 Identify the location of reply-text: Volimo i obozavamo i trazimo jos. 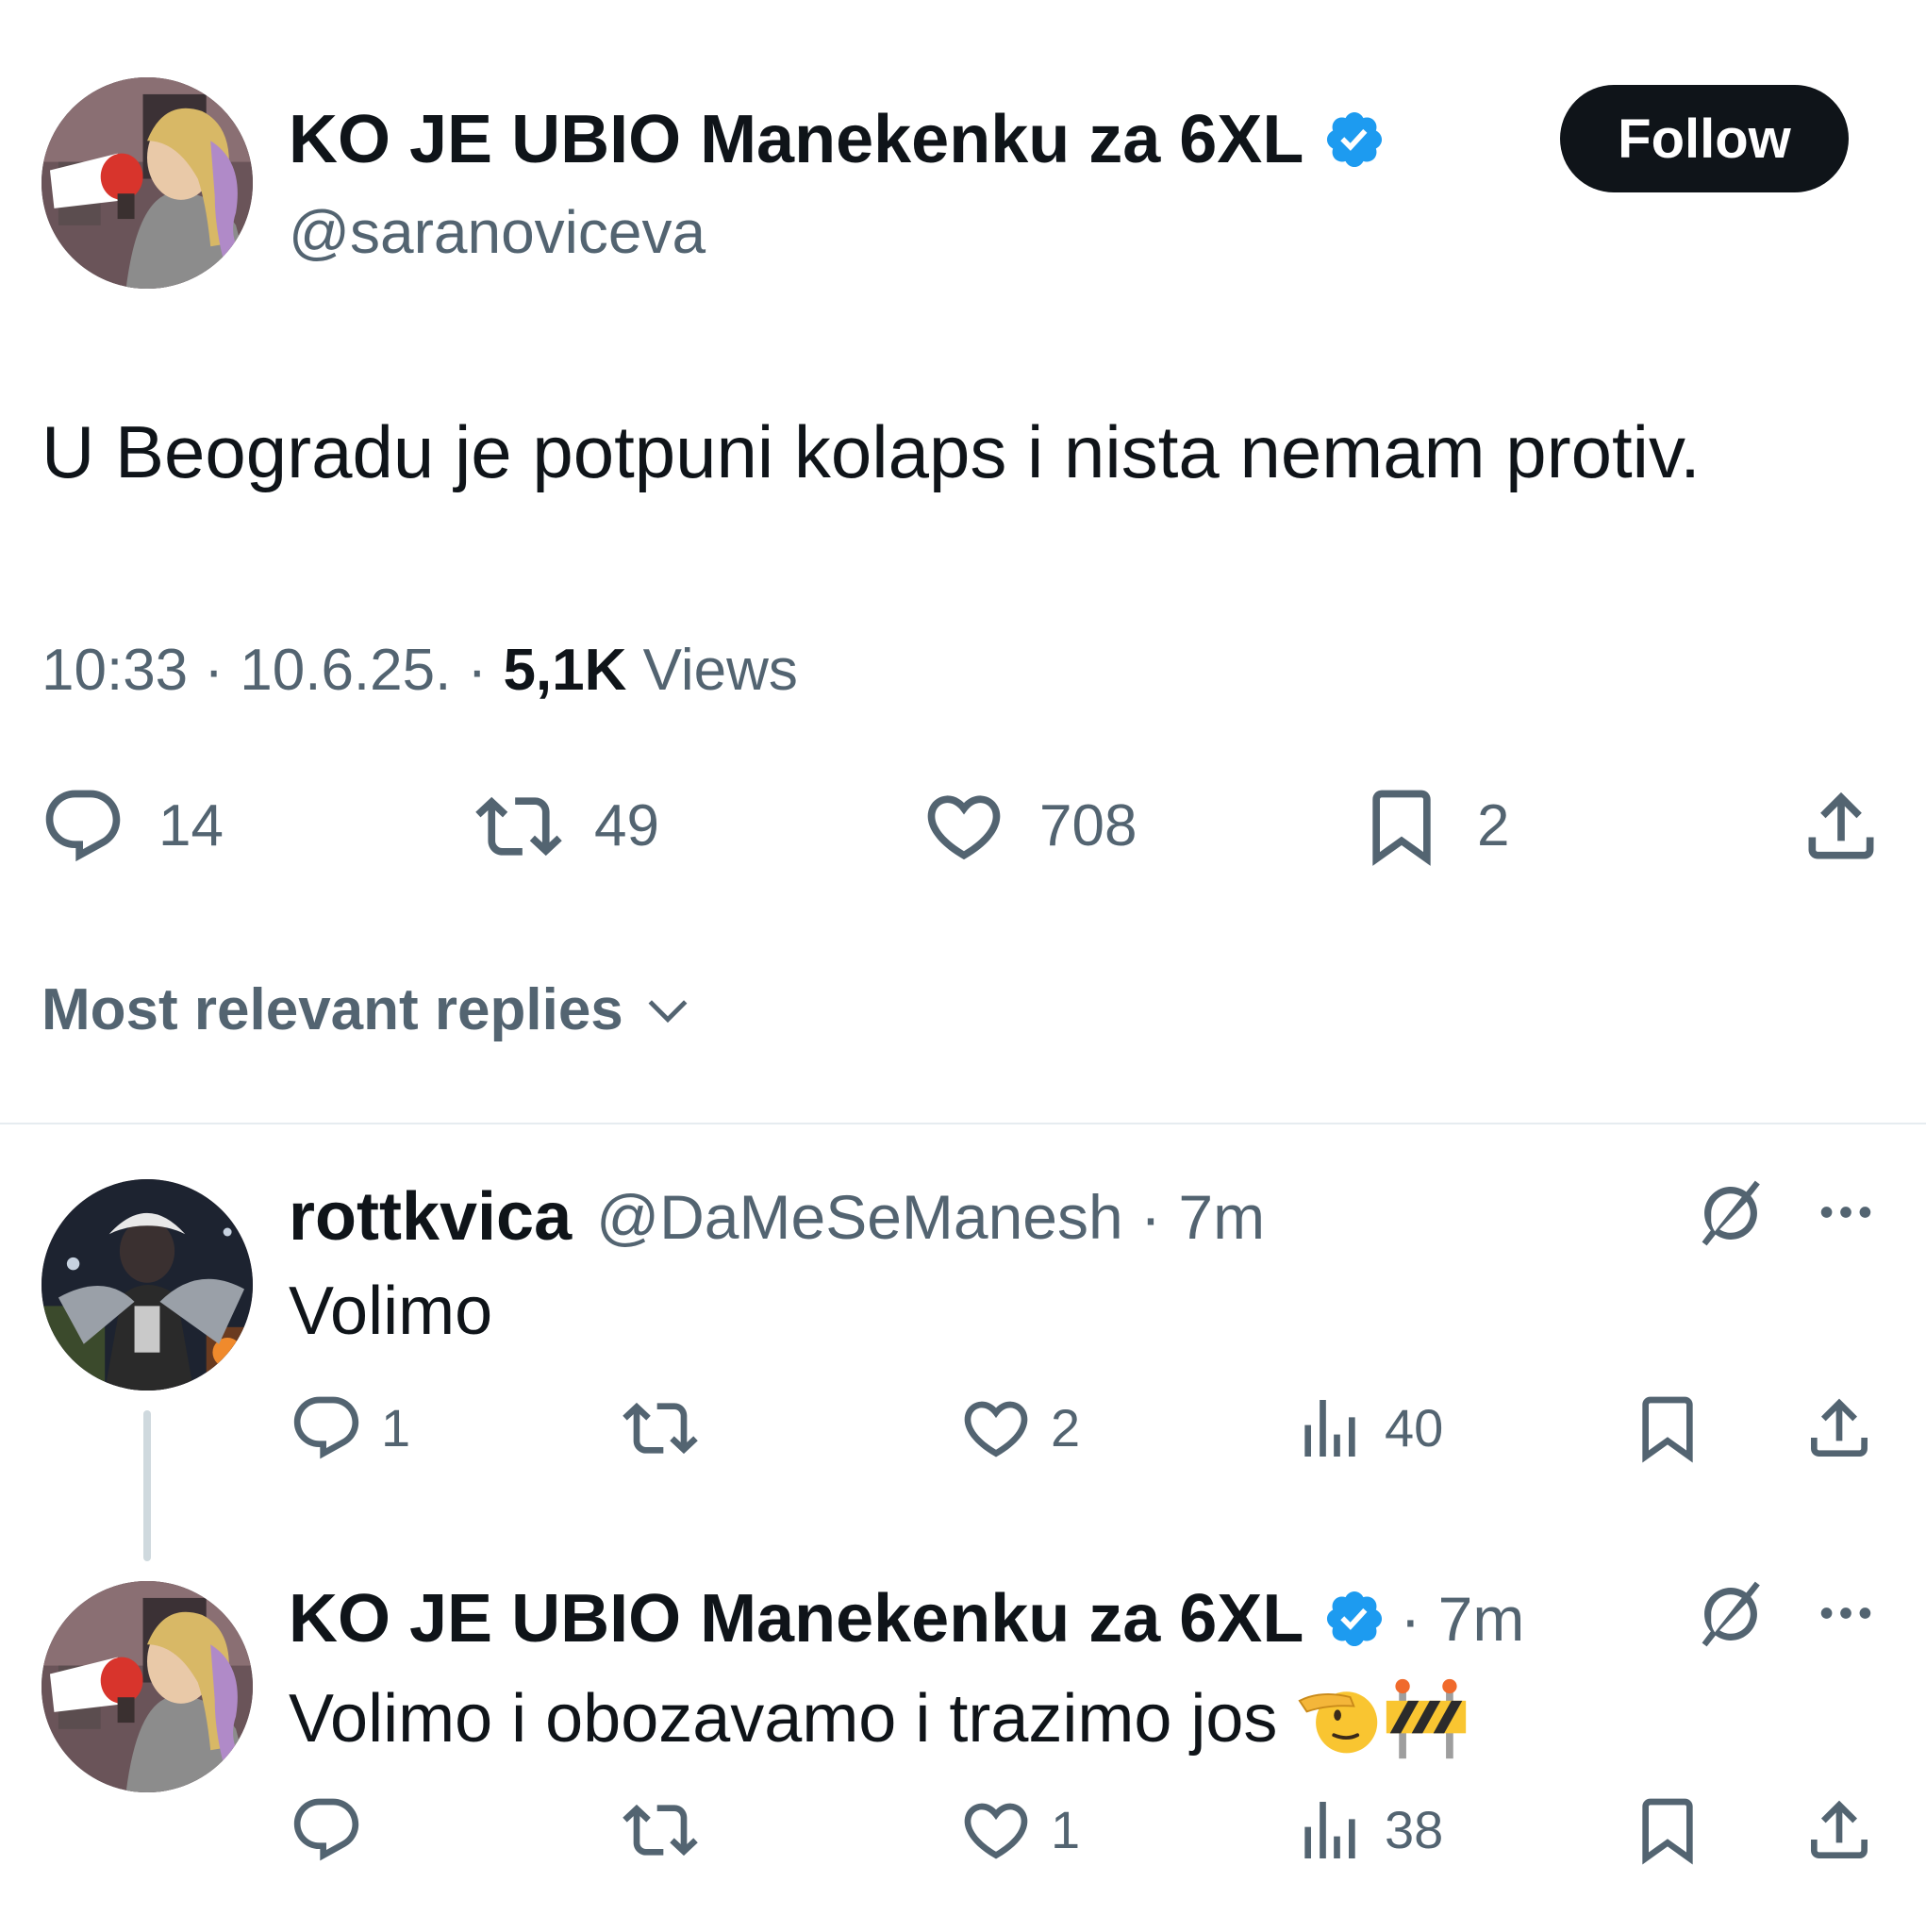
(784, 1719).